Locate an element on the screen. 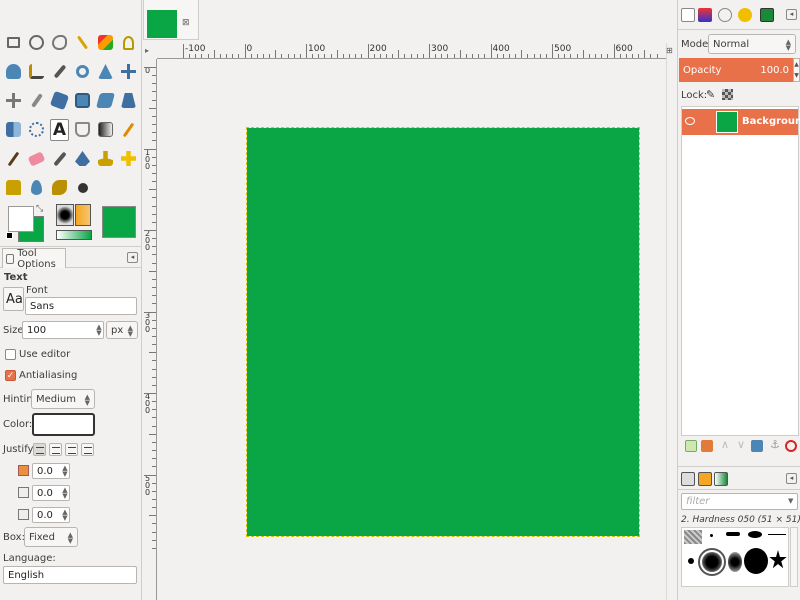 This screenshot has width=800, height=600. lower-layer-button: ∨ is located at coordinates (741, 445).